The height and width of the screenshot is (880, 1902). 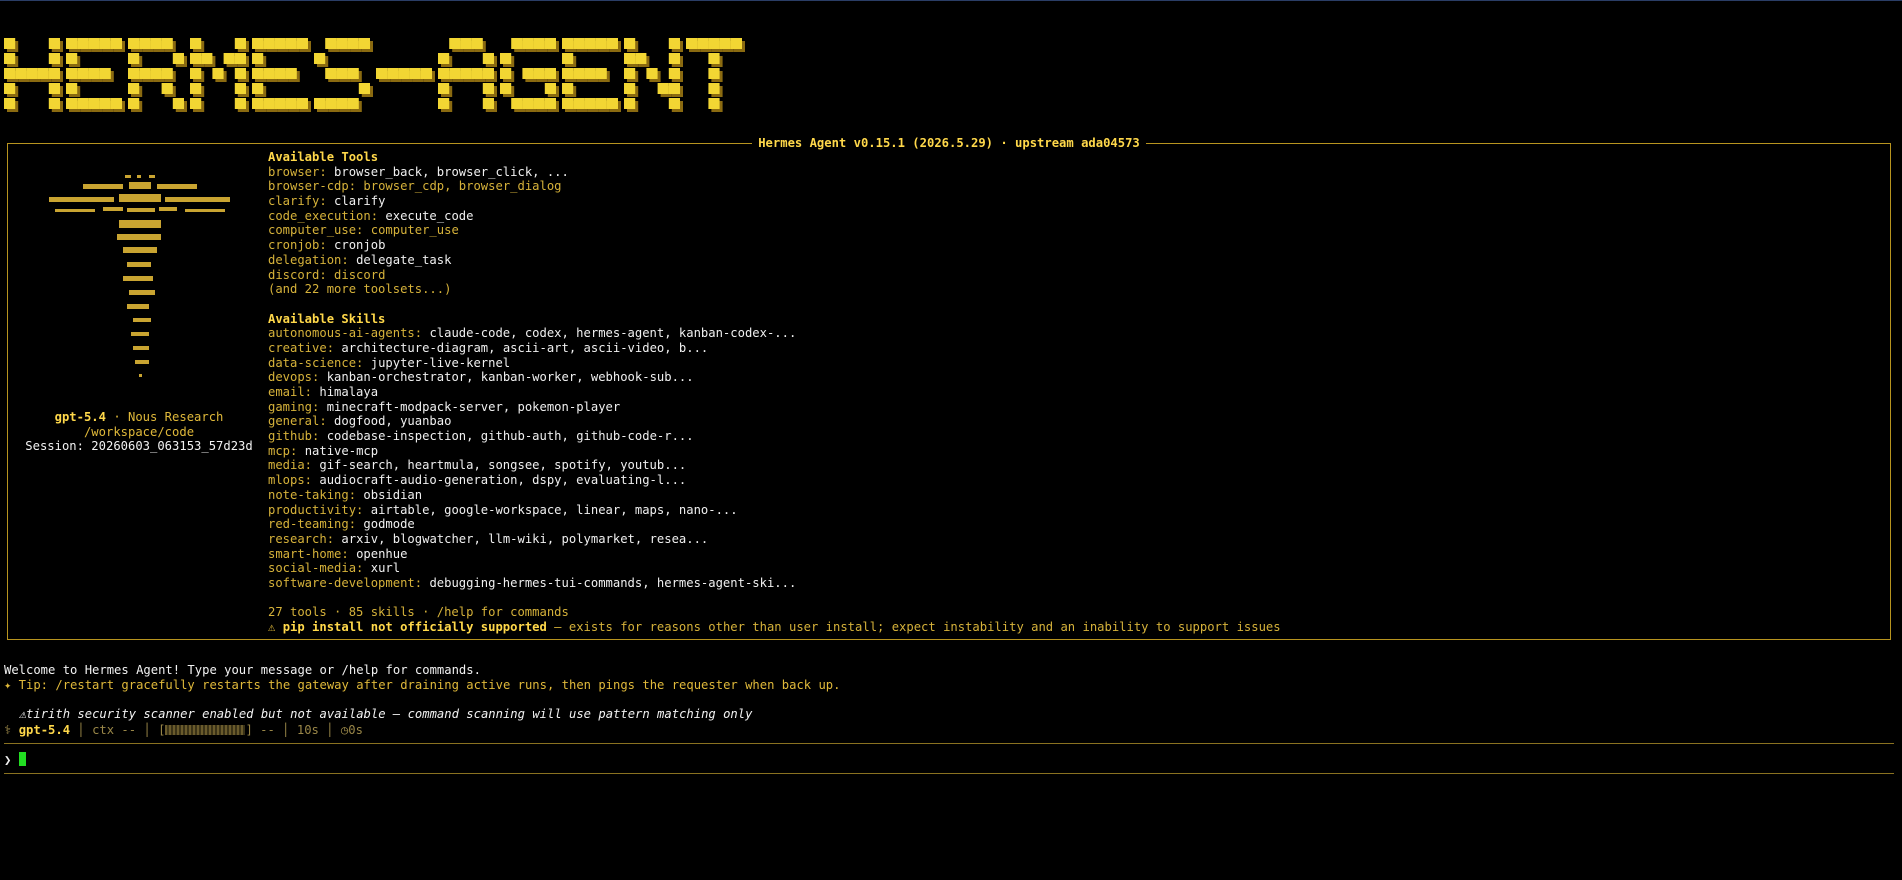 What do you see at coordinates (297, 274) in the screenshot?
I see `tool-key: discord:` at bounding box center [297, 274].